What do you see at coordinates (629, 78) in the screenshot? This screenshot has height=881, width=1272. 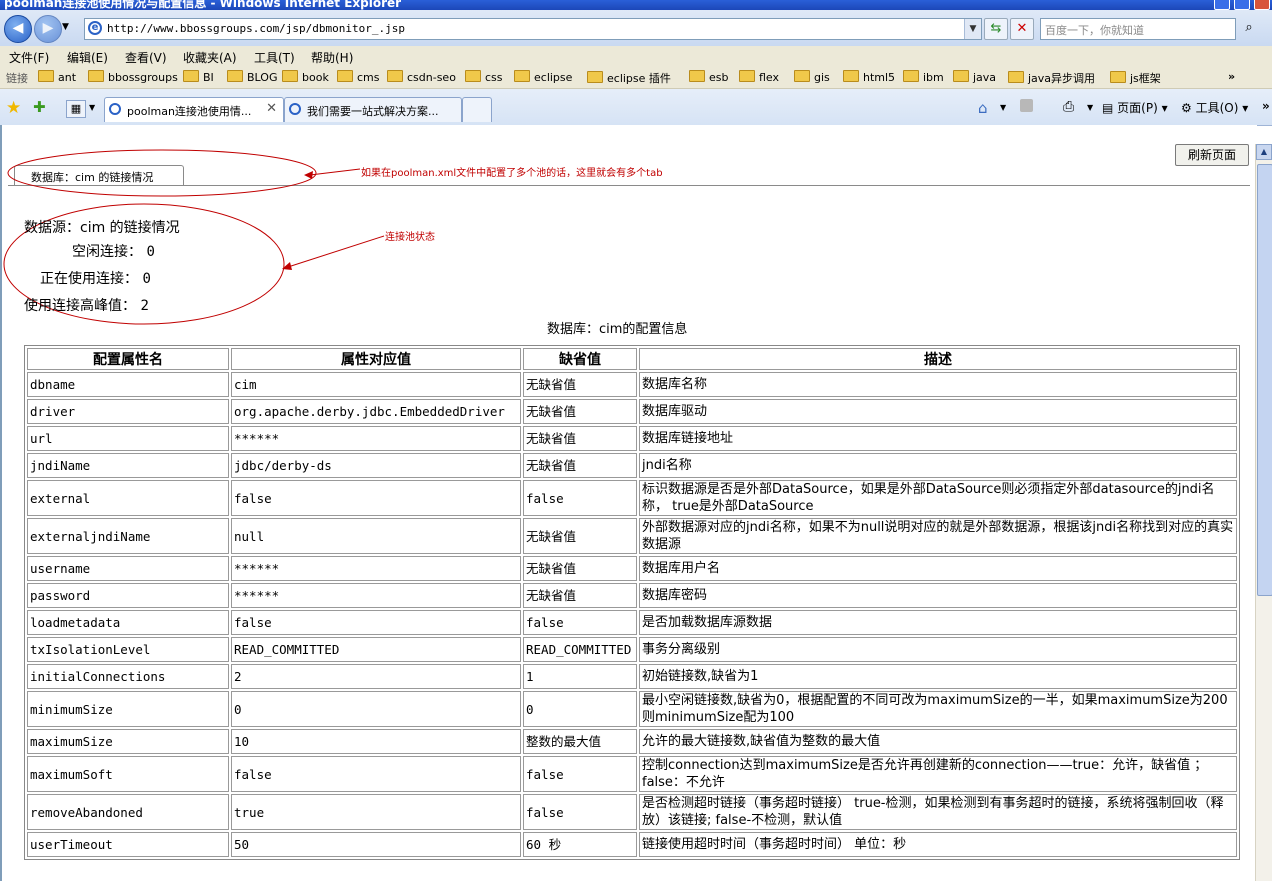 I see `link-eclipse-plugin: eclipse 插件` at bounding box center [629, 78].